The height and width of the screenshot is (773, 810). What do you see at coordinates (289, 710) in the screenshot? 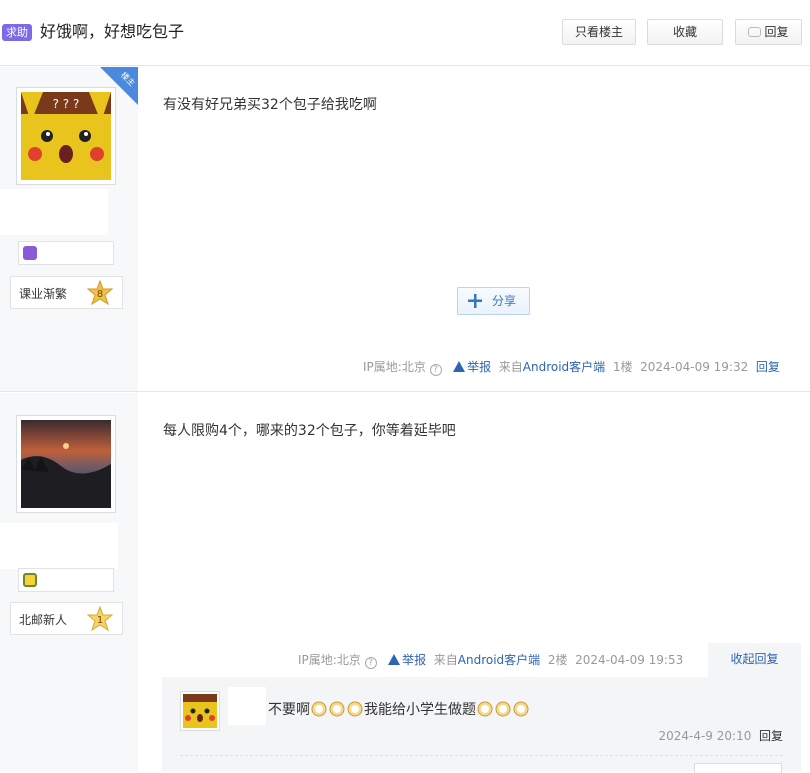
I see `sub-reply-text-a: 不要啊` at bounding box center [289, 710].